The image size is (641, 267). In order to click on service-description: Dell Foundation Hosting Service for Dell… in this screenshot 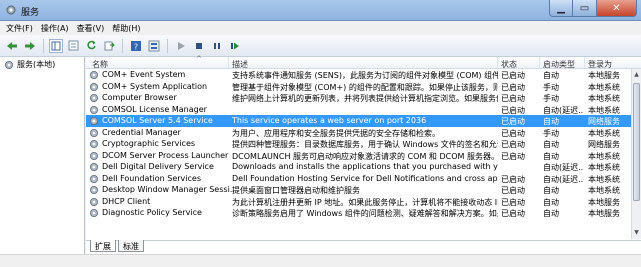, I will do `click(365, 178)`.